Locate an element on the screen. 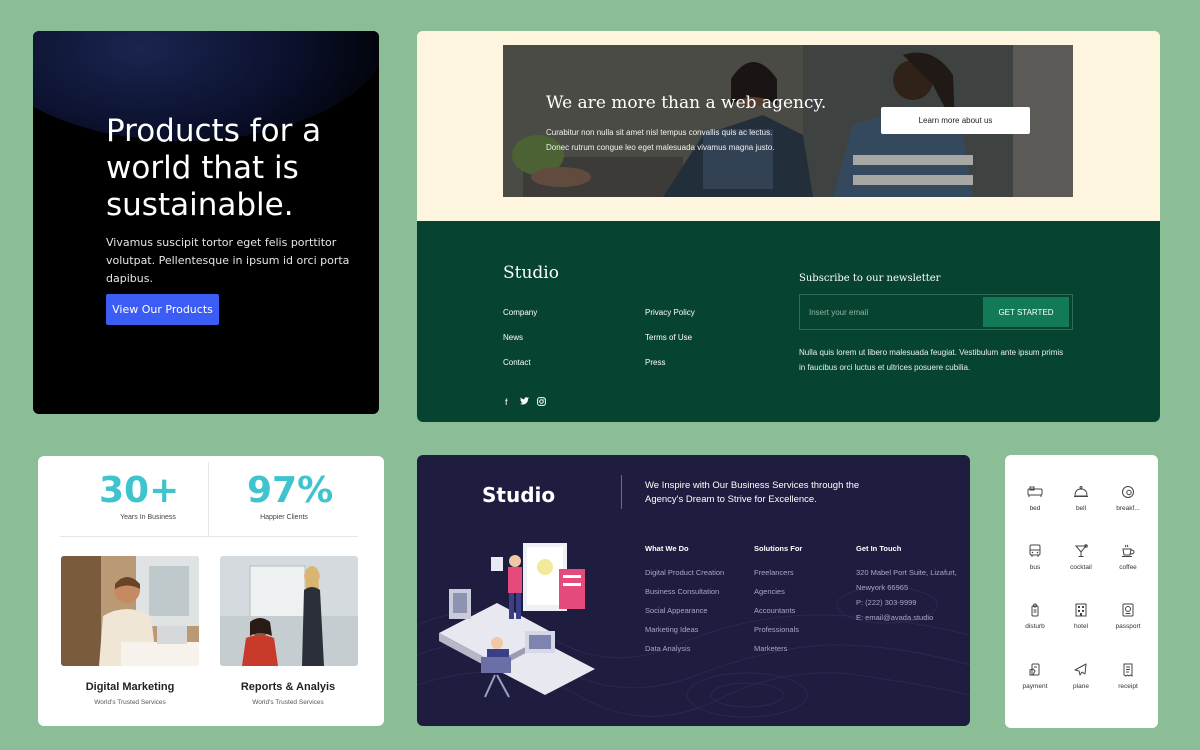 The image size is (1200, 750). contact-email: E: email@avada.studio is located at coordinates (895, 617).